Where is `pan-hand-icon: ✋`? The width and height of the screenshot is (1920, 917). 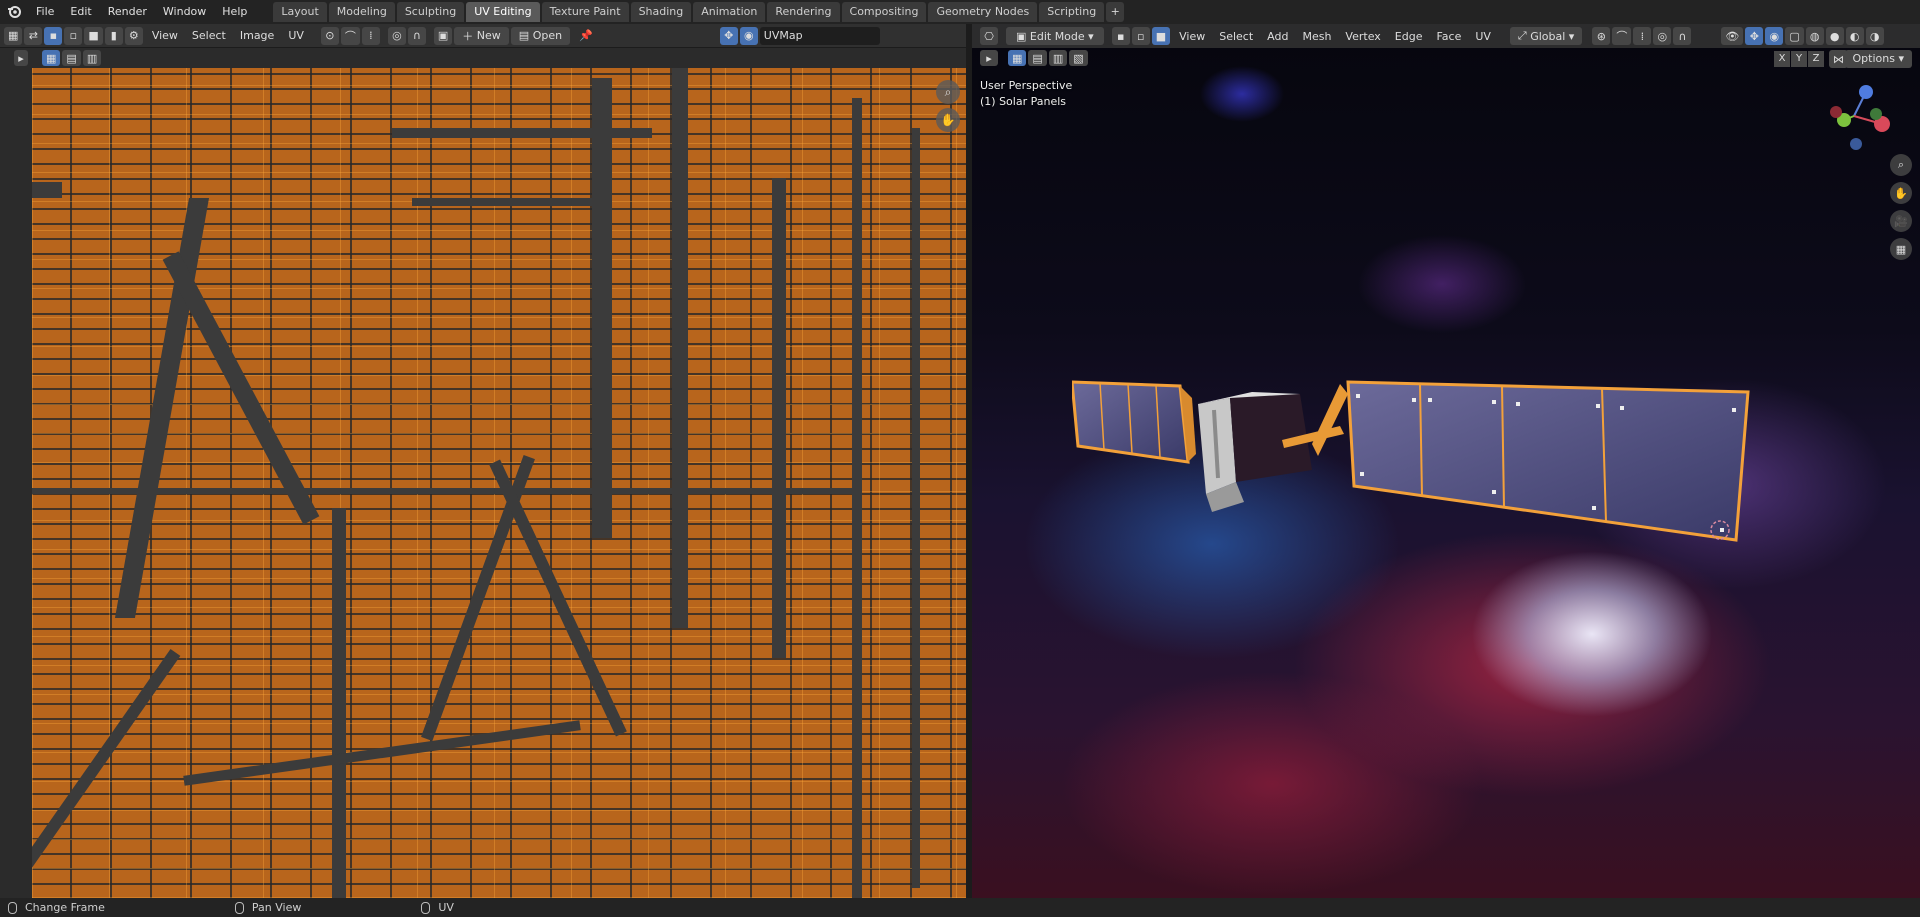
pan-hand-icon: ✋ is located at coordinates (948, 120).